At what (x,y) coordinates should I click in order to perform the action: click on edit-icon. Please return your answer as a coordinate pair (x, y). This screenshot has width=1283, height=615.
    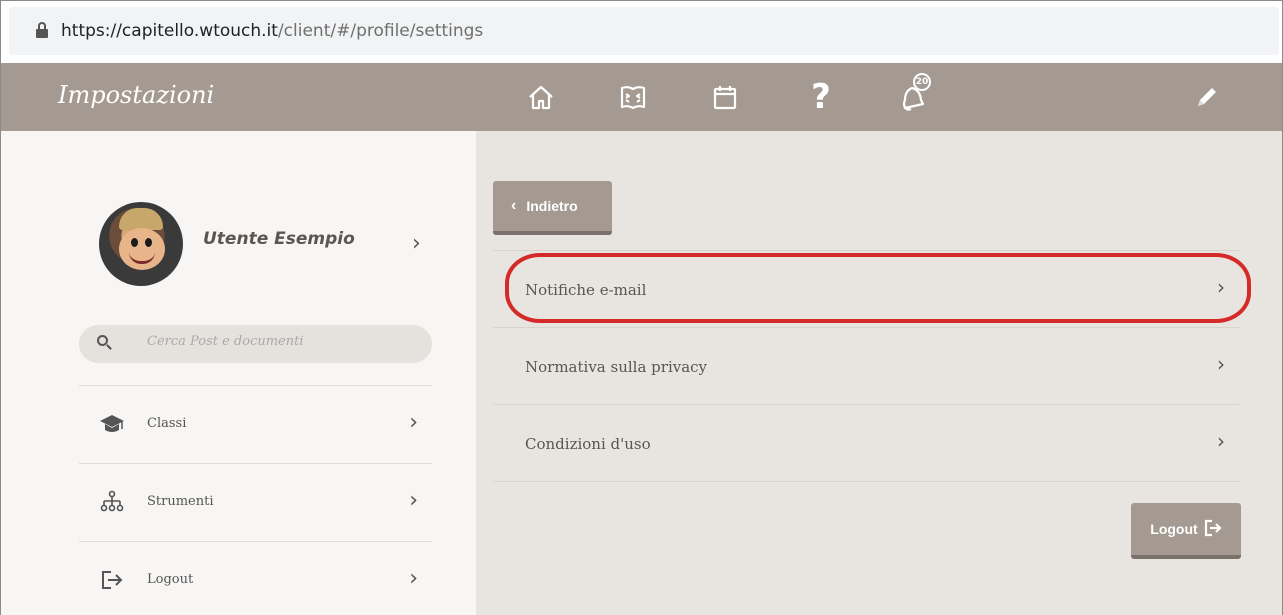
    Looking at the image, I should click on (1207, 97).